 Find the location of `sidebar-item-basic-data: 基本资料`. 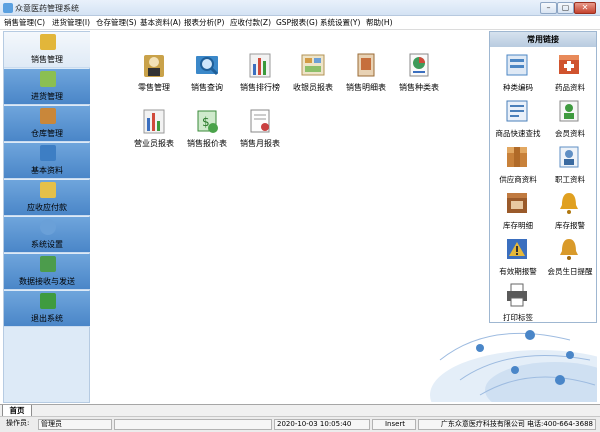

sidebar-item-basic-data: 基本资料 is located at coordinates (47, 161).